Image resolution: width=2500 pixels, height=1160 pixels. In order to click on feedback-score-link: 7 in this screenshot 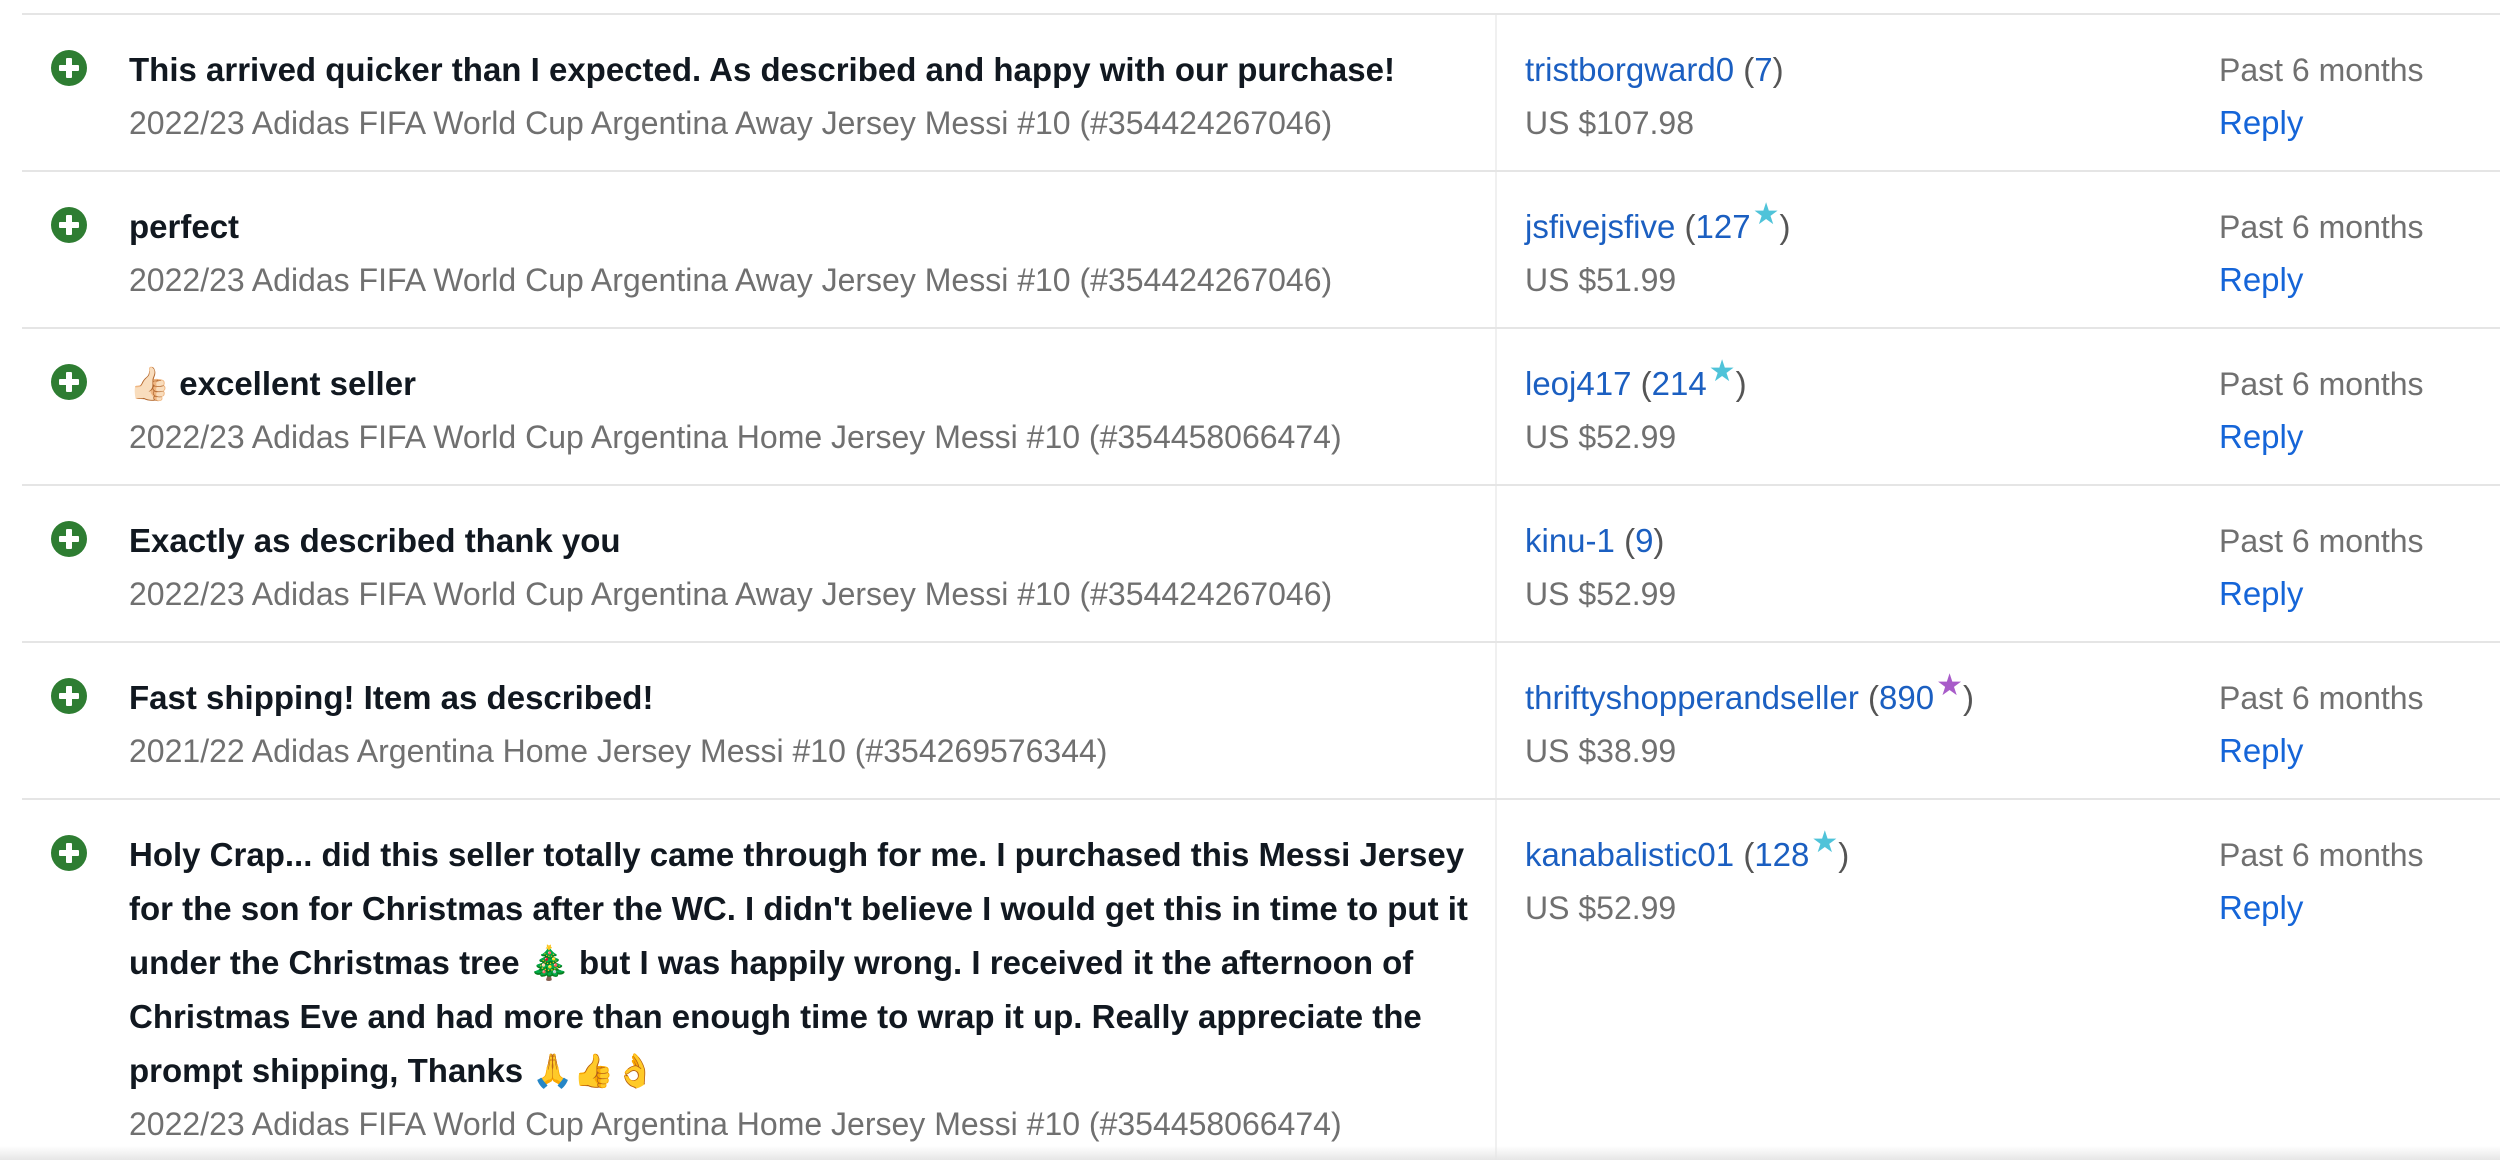, I will do `click(1763, 69)`.